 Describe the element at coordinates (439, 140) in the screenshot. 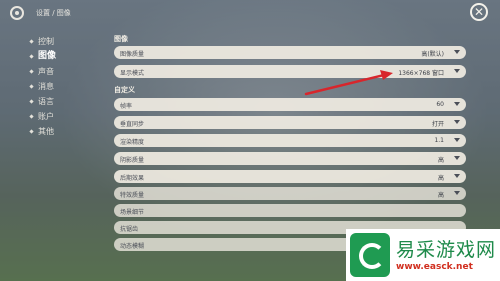

I see `setting-value: 1.1` at that location.